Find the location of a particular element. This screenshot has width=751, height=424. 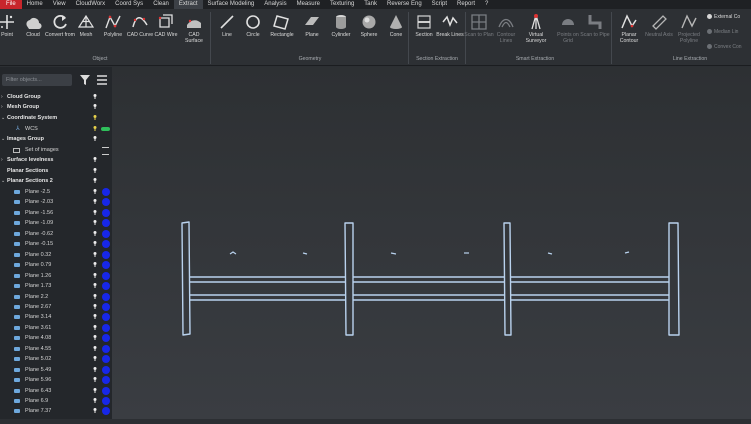

contour-lines-button: Contour Lines is located at coordinates (506, 27).